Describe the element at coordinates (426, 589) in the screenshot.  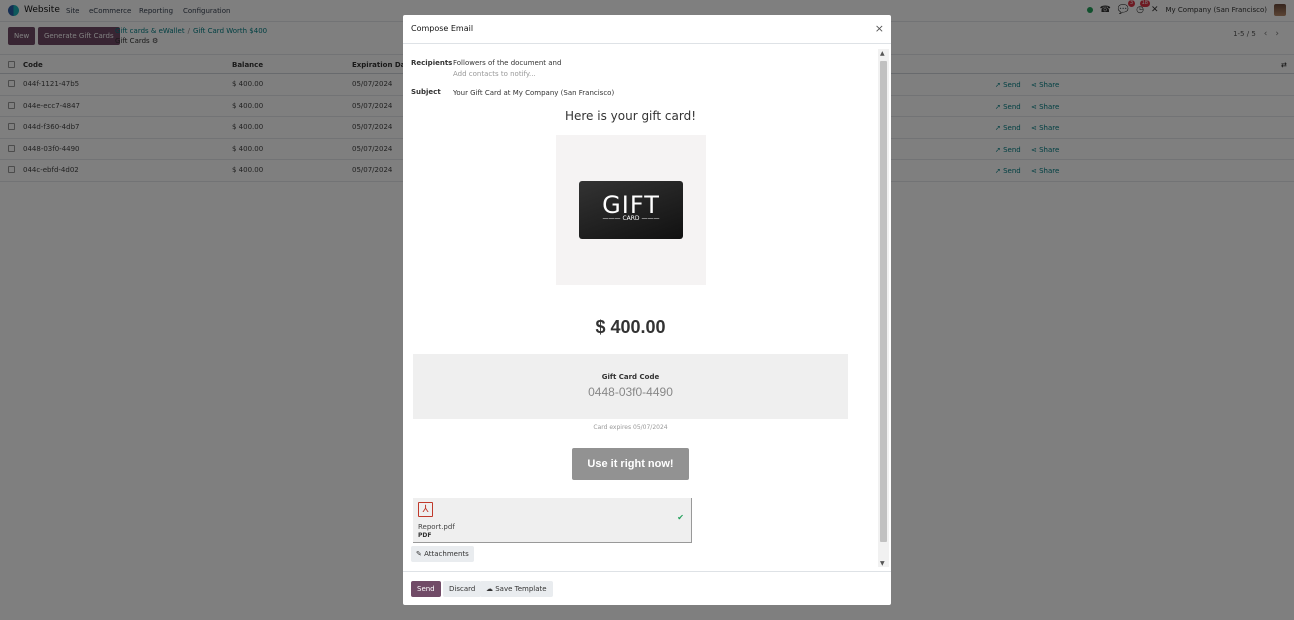
I see `send-email-button: Send` at that location.